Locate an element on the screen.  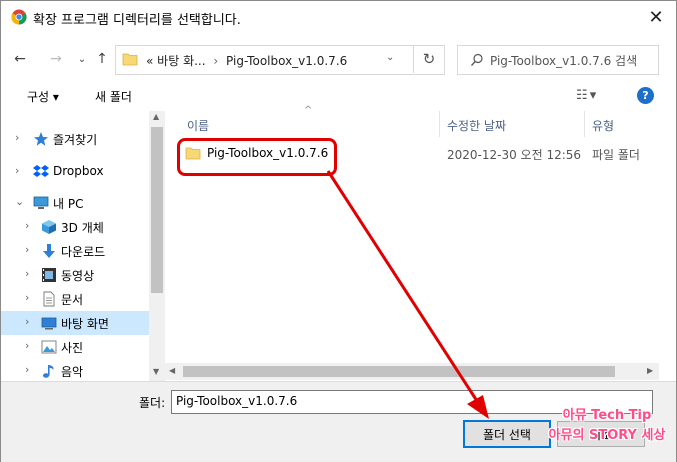
watermark-line2: 아뮤의 STORY 세상 is located at coordinates (607, 435).